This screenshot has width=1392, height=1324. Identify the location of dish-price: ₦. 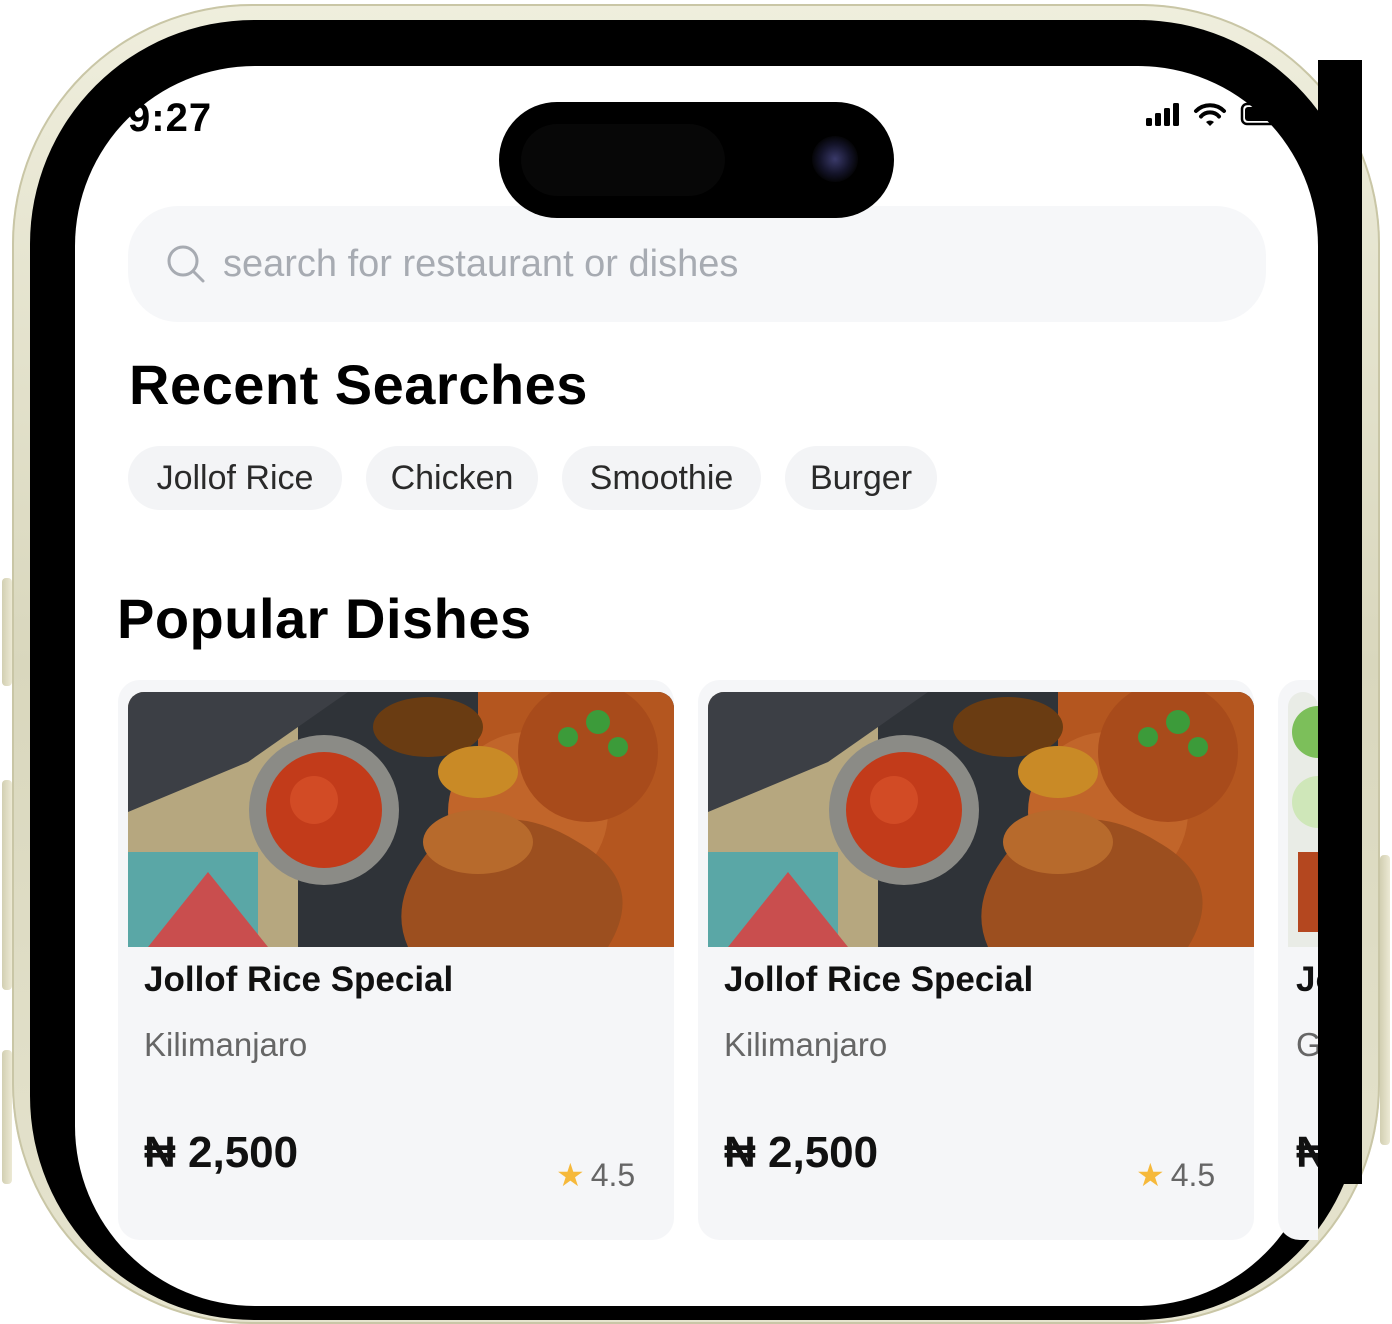
(1307, 1152).